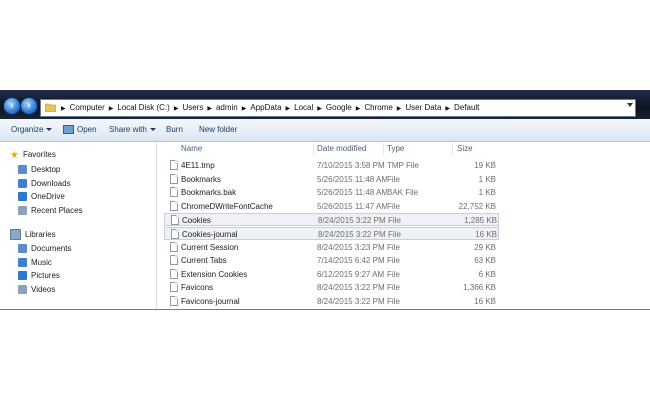 The width and height of the screenshot is (650, 400). What do you see at coordinates (192, 107) in the screenshot?
I see `breadcrumb-item: Users` at bounding box center [192, 107].